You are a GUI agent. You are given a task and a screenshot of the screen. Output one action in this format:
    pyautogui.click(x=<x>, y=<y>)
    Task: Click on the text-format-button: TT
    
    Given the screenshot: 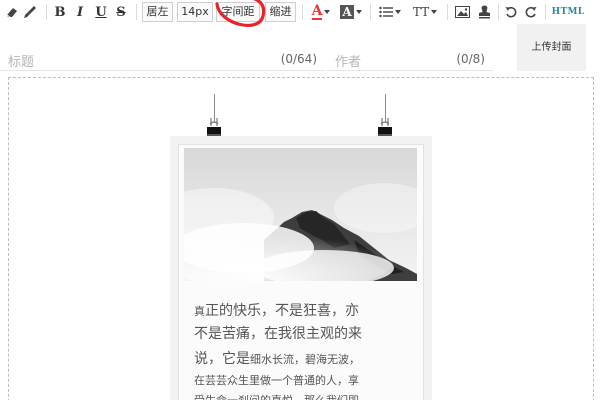 What is the action you would take?
    pyautogui.click(x=425, y=12)
    